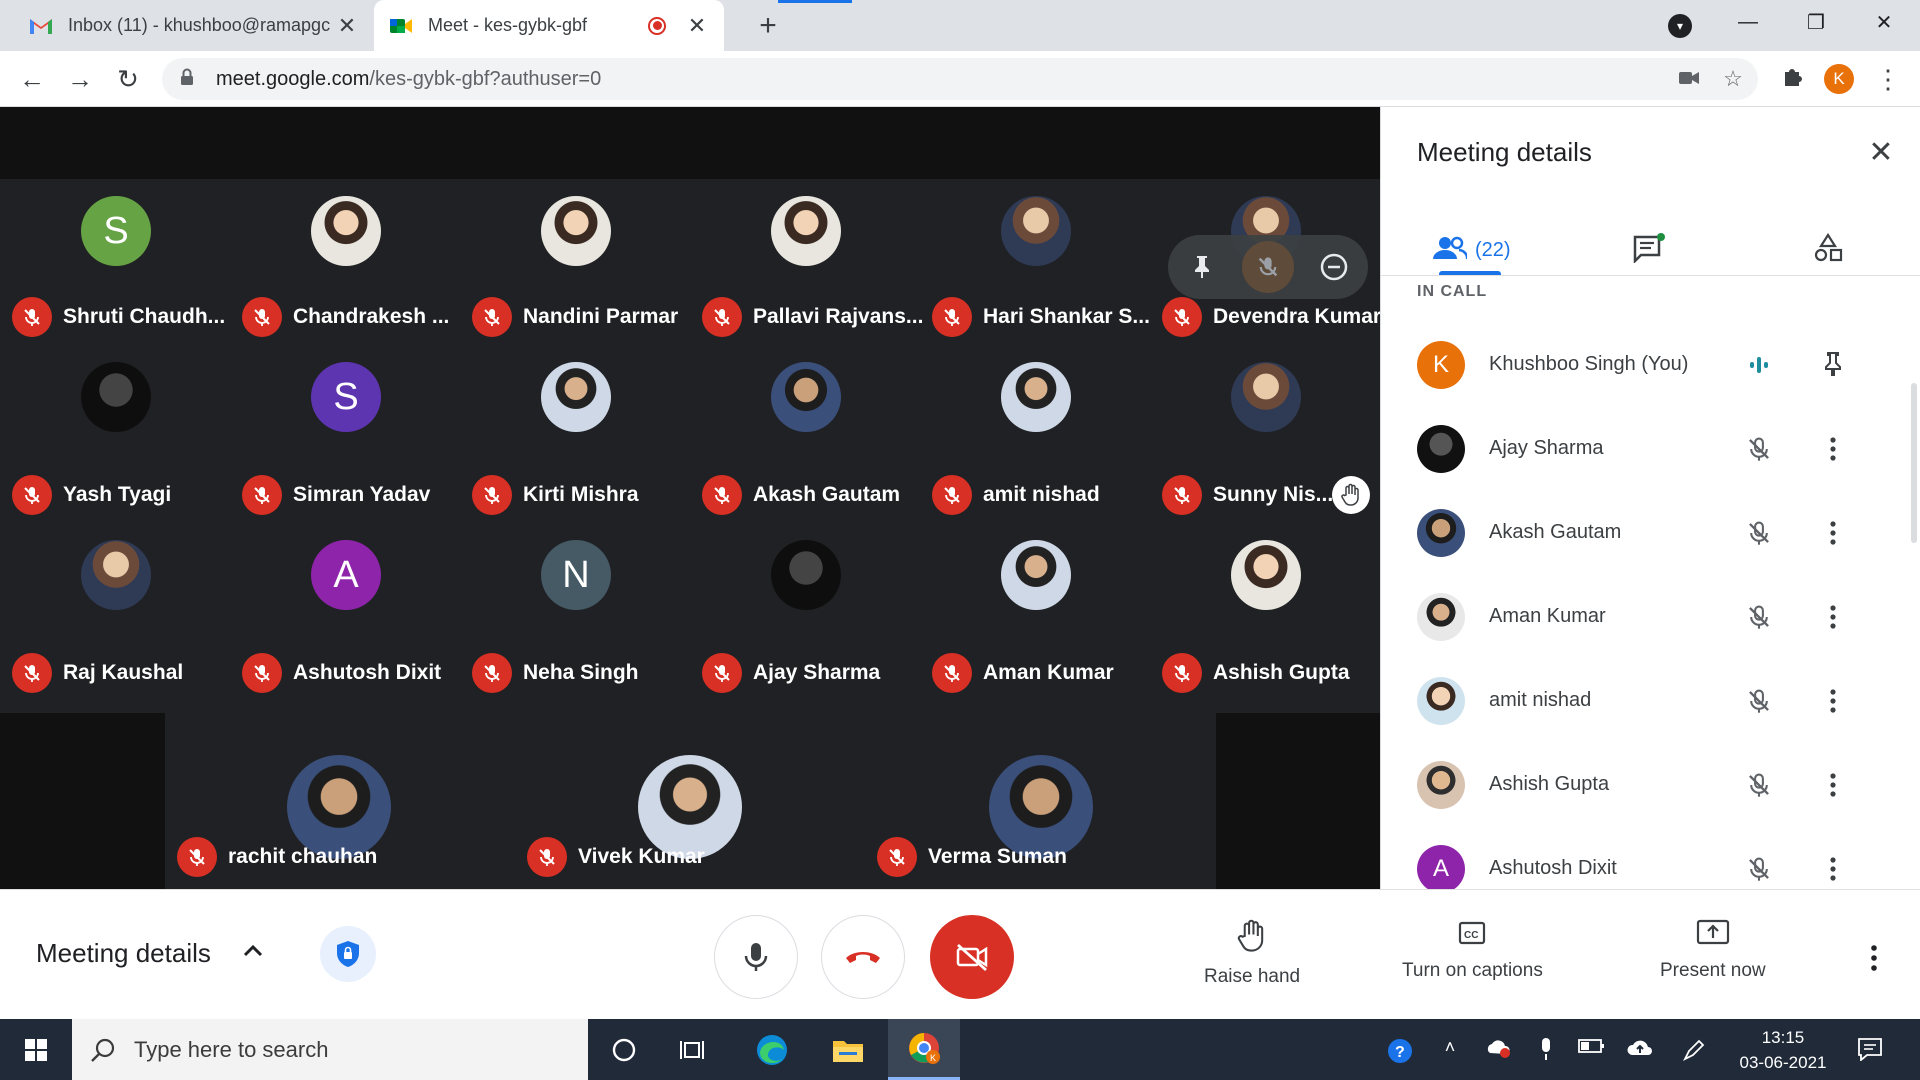  Describe the element at coordinates (805, 620) in the screenshot. I see `participant-tile: Ajay Sharma` at that location.